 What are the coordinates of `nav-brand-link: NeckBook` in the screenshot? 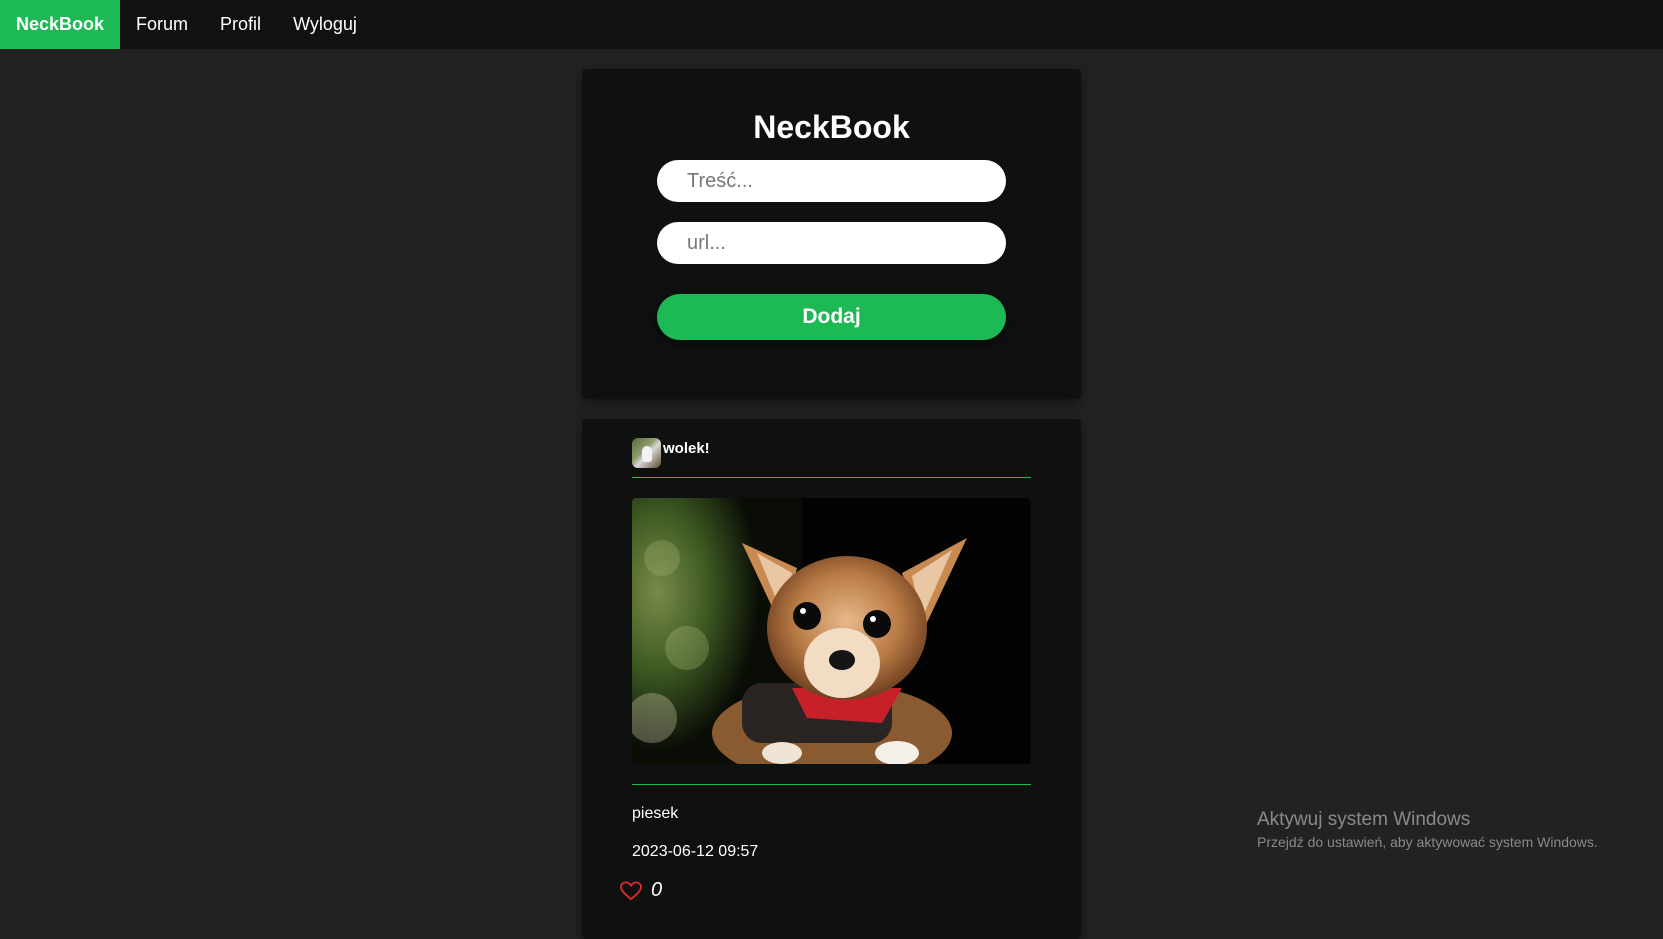 It's located at (60, 24).